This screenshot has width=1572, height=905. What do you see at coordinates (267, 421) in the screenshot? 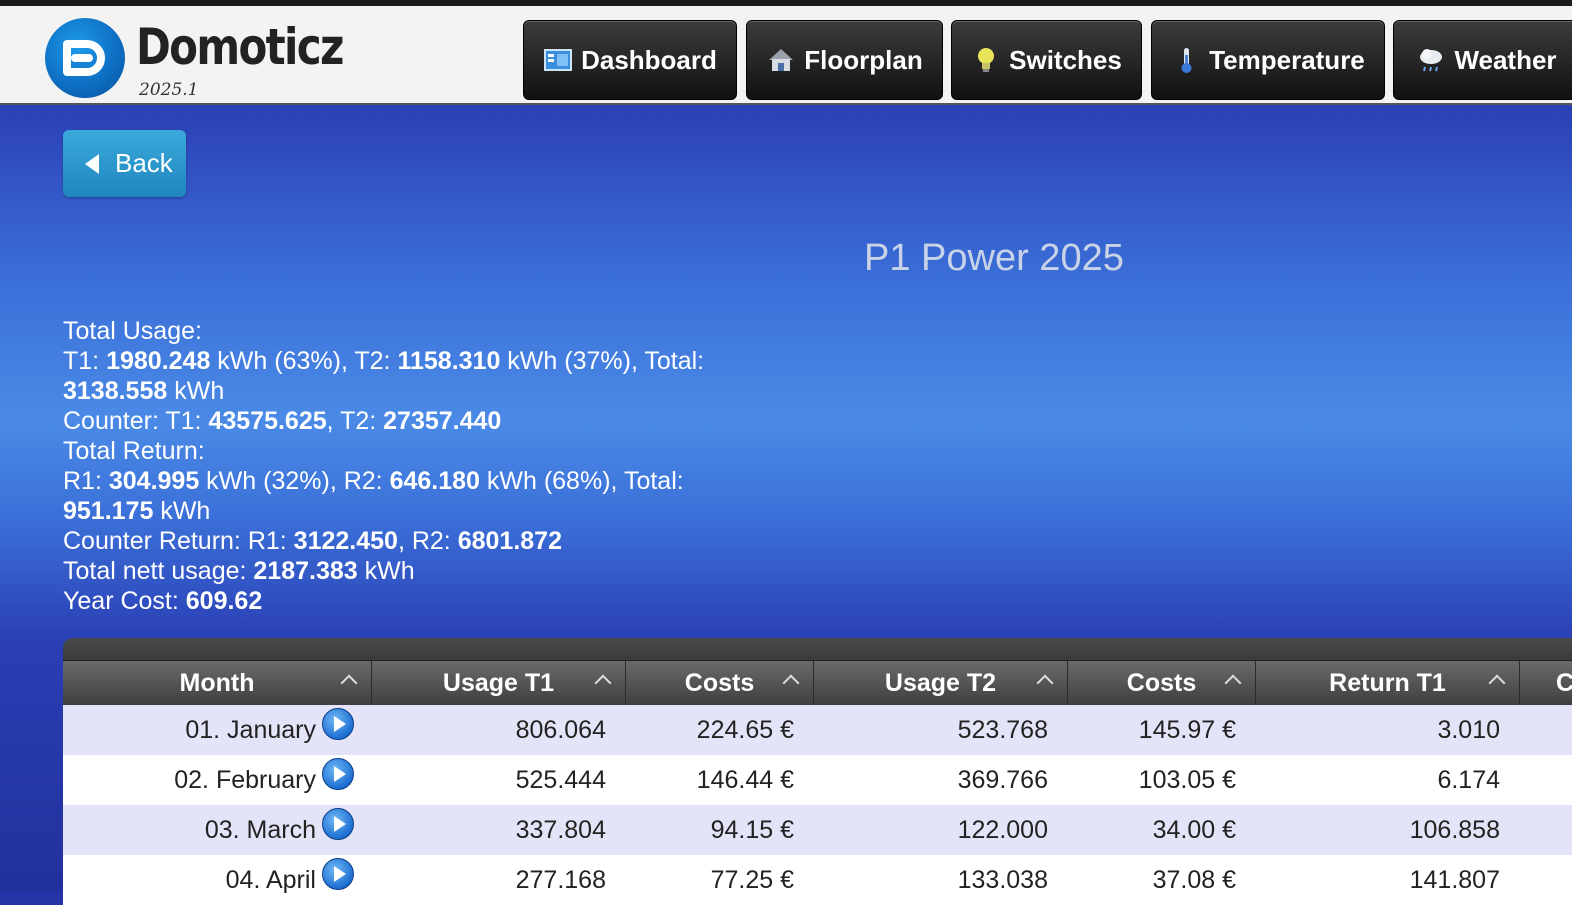
I see `counter-t1-value: 43575.625` at bounding box center [267, 421].